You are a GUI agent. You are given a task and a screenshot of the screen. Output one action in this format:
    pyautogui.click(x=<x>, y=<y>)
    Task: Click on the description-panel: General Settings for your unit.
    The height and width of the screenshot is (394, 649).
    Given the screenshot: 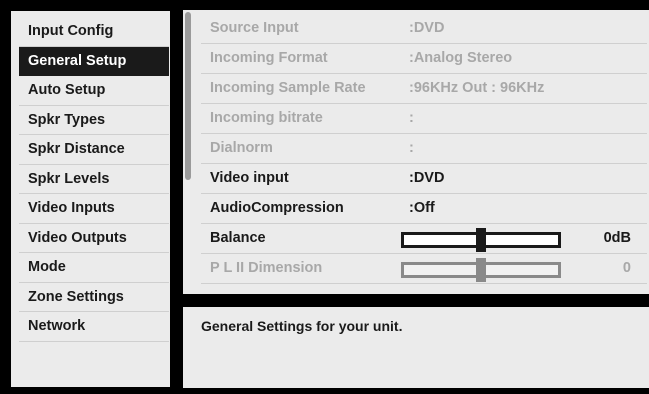 What is the action you would take?
    pyautogui.click(x=416, y=347)
    